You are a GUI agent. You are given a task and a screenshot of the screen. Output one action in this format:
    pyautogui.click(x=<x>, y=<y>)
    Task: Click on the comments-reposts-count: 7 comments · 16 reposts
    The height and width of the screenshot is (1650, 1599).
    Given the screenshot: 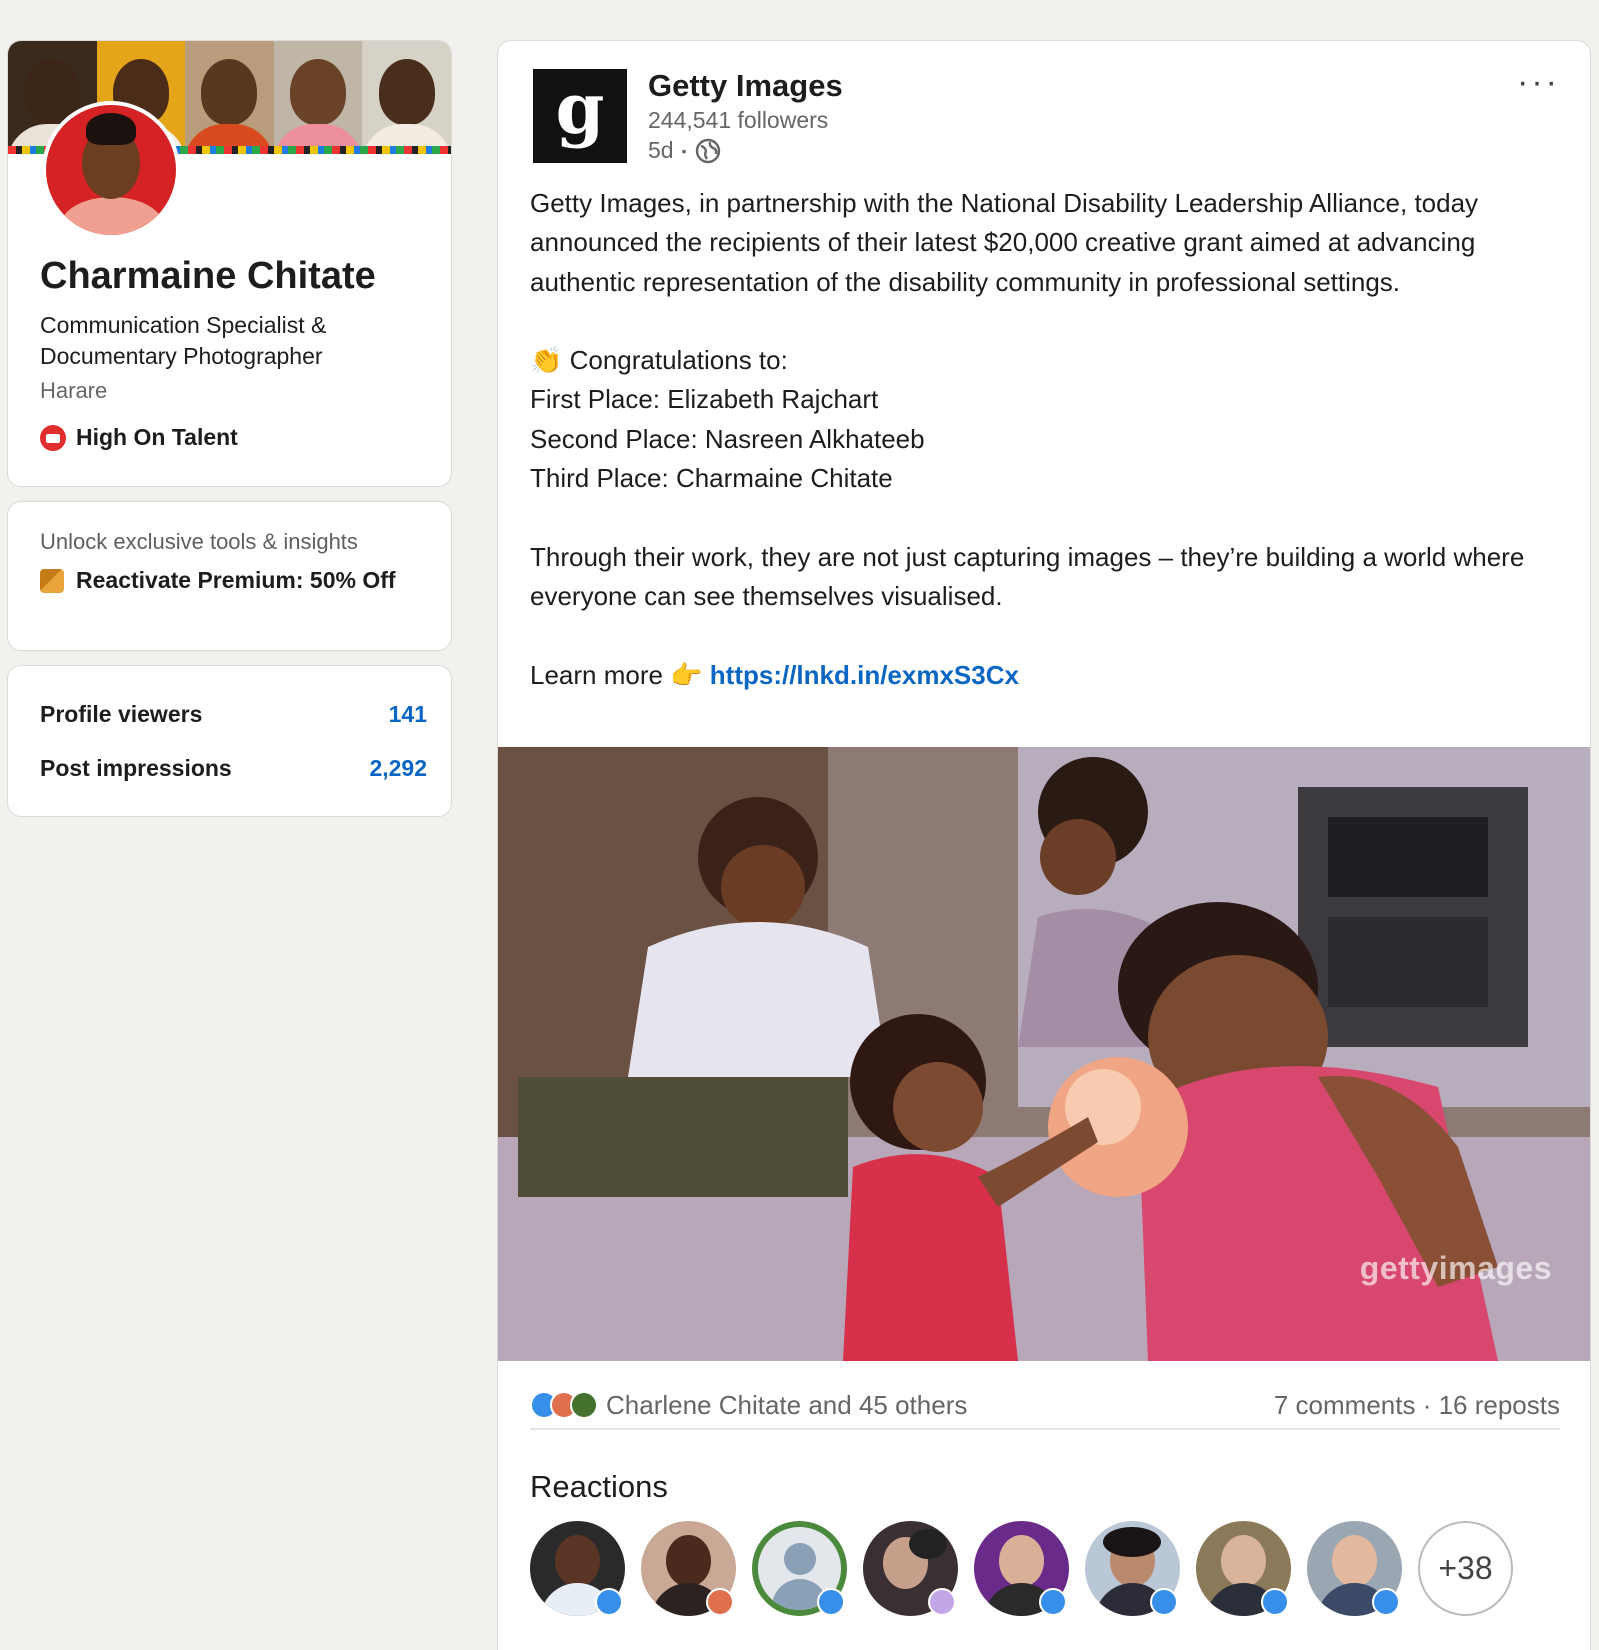 What is the action you would take?
    pyautogui.click(x=1417, y=1405)
    